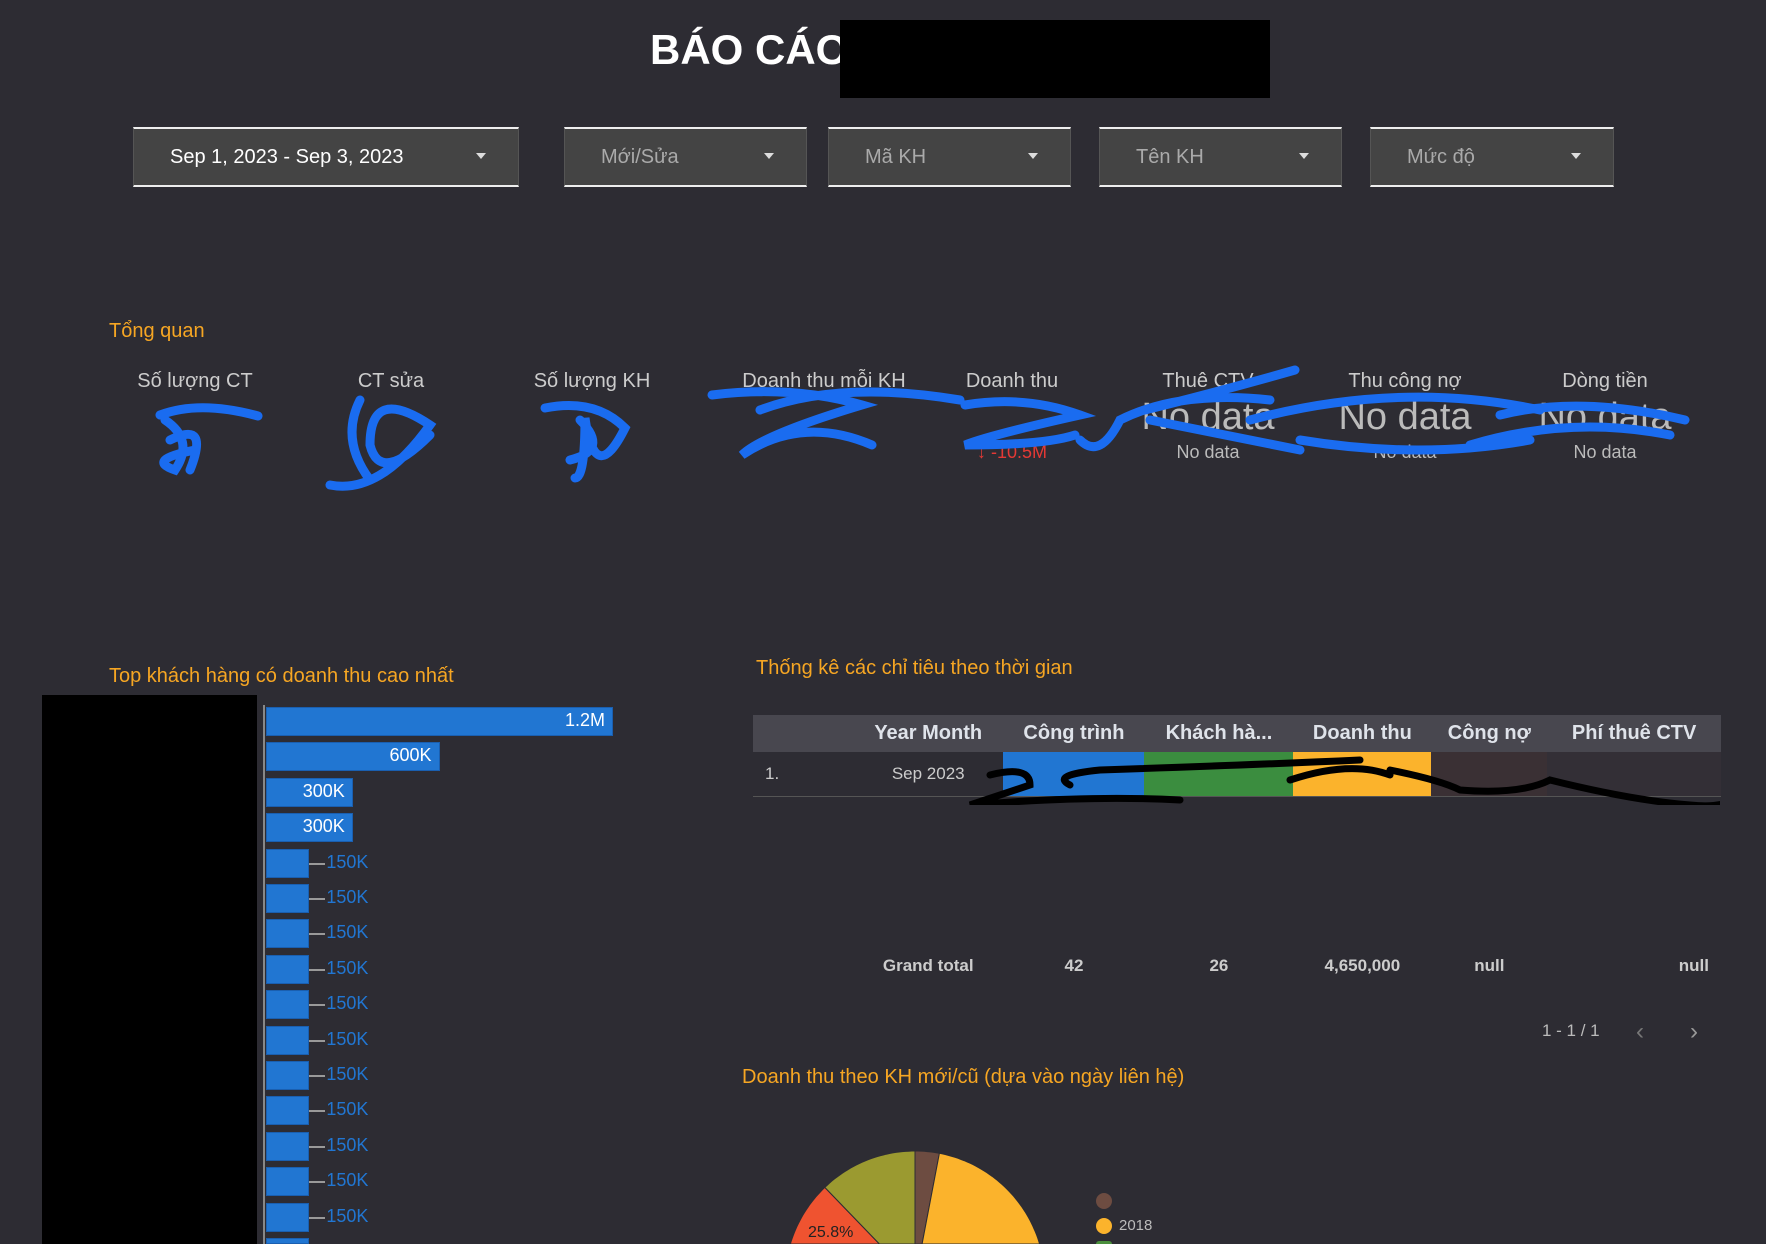 The image size is (1766, 1244). What do you see at coordinates (1074, 733) in the screenshot?
I see `col-cong-trinh: Công trình` at bounding box center [1074, 733].